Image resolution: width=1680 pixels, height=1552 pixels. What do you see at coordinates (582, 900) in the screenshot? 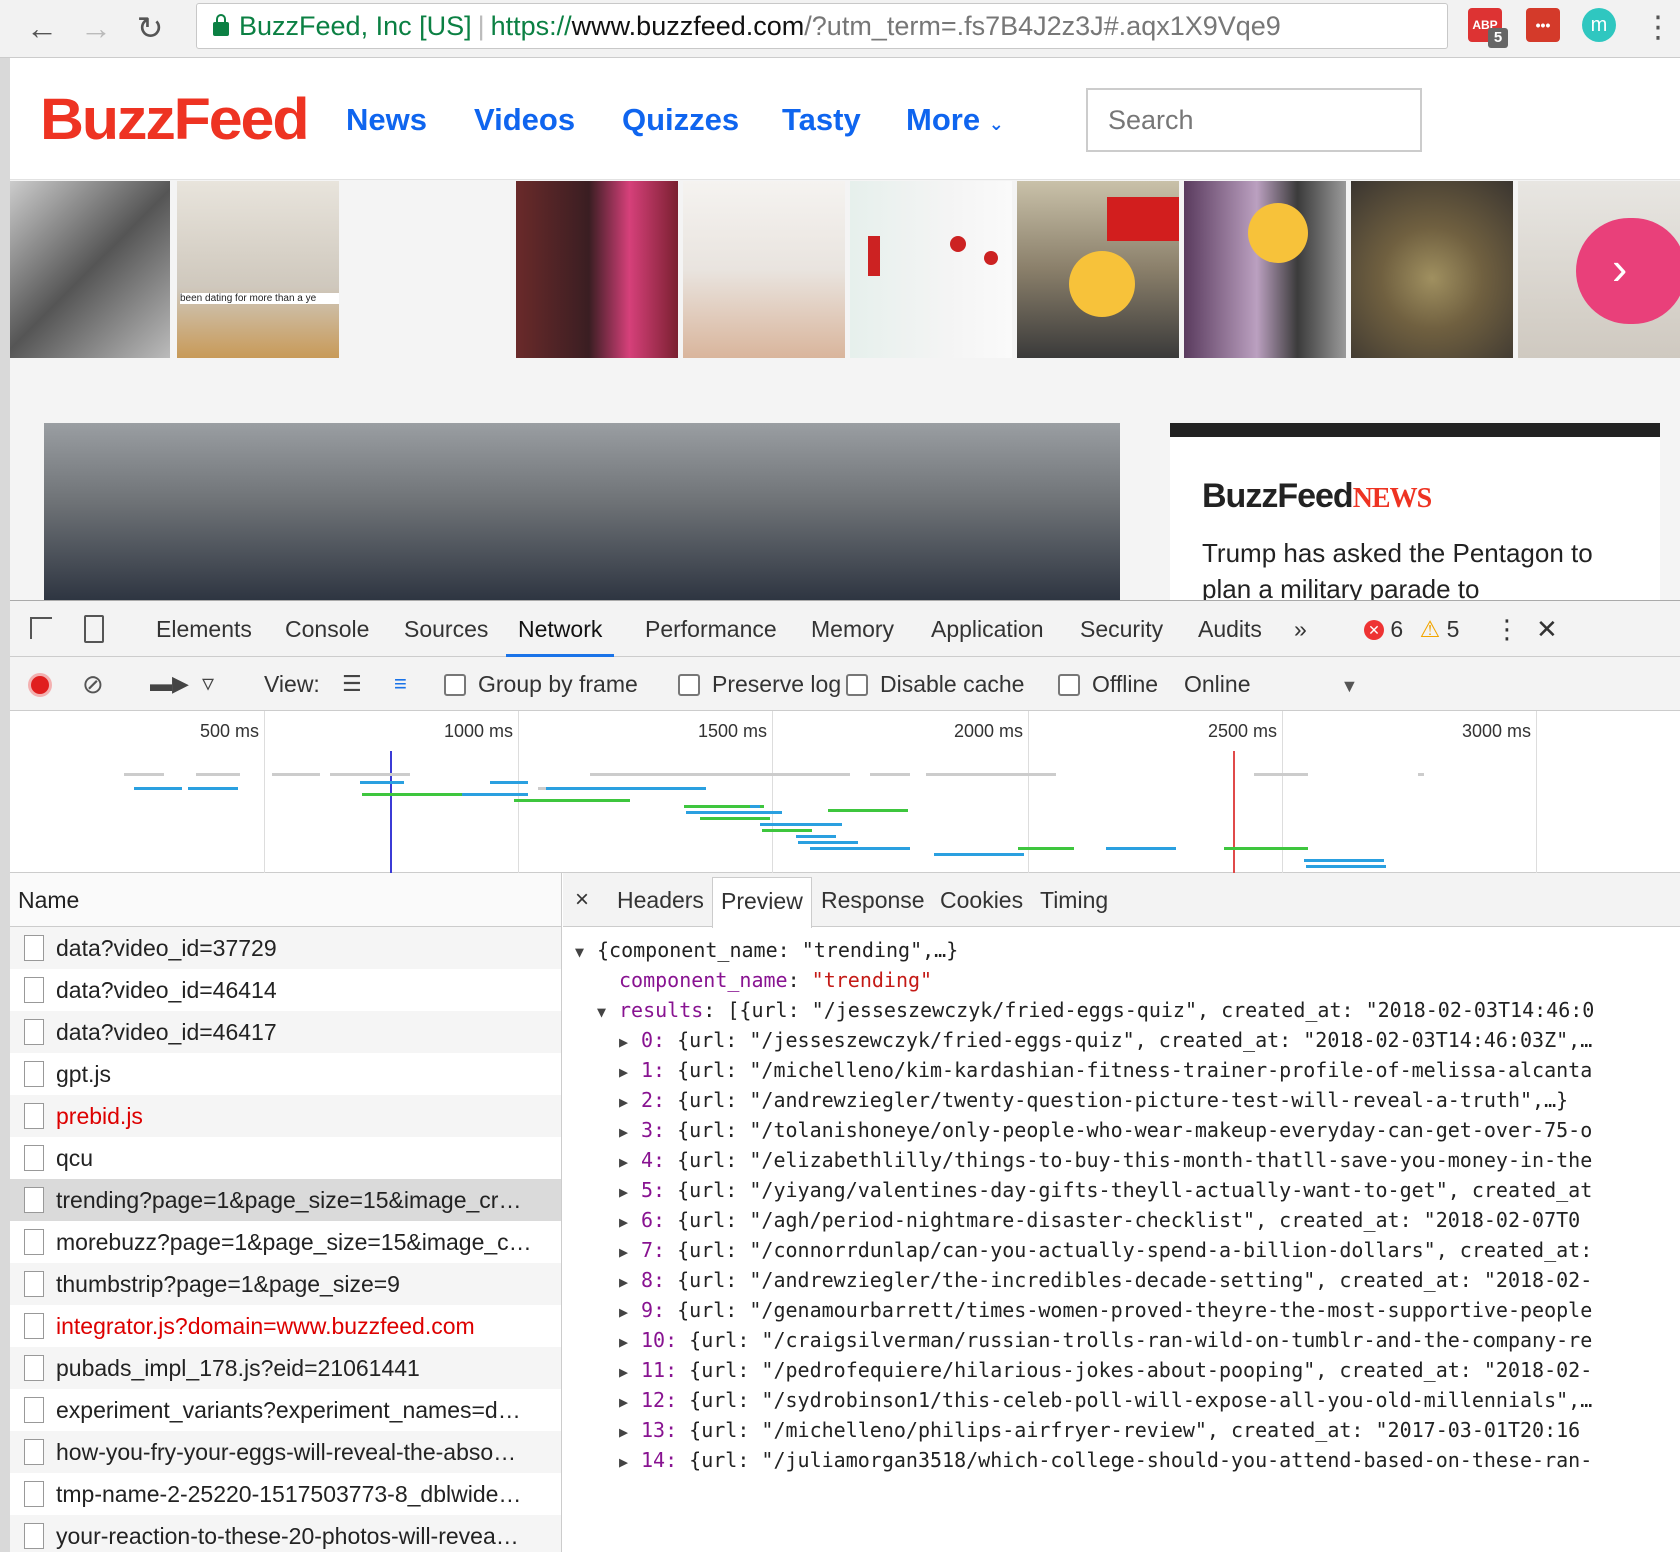
I see `close-detail-icon: ×` at bounding box center [582, 900].